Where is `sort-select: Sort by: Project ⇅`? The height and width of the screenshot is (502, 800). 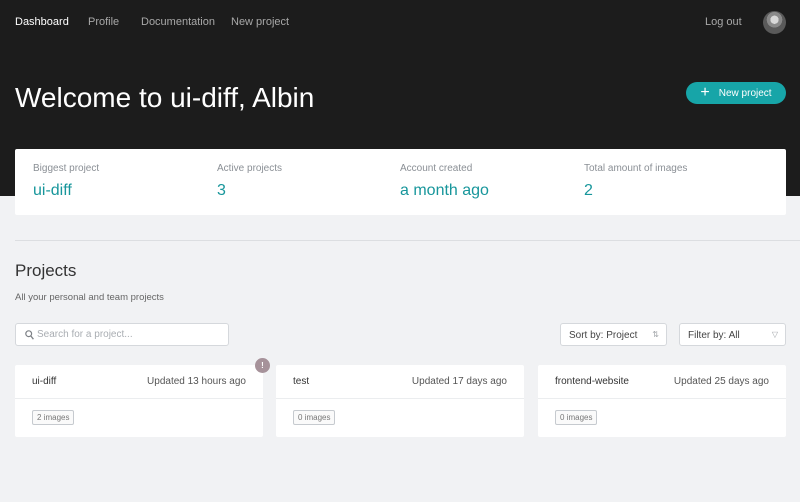 sort-select: Sort by: Project ⇅ is located at coordinates (613, 334).